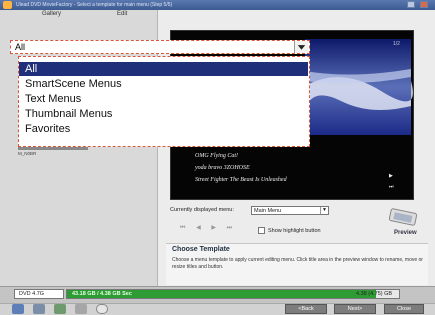 The image size is (435, 315). What do you see at coordinates (374, 294) in the screenshot?
I see `capacity-total-text: 4.38 (4.75) GB` at bounding box center [374, 294].